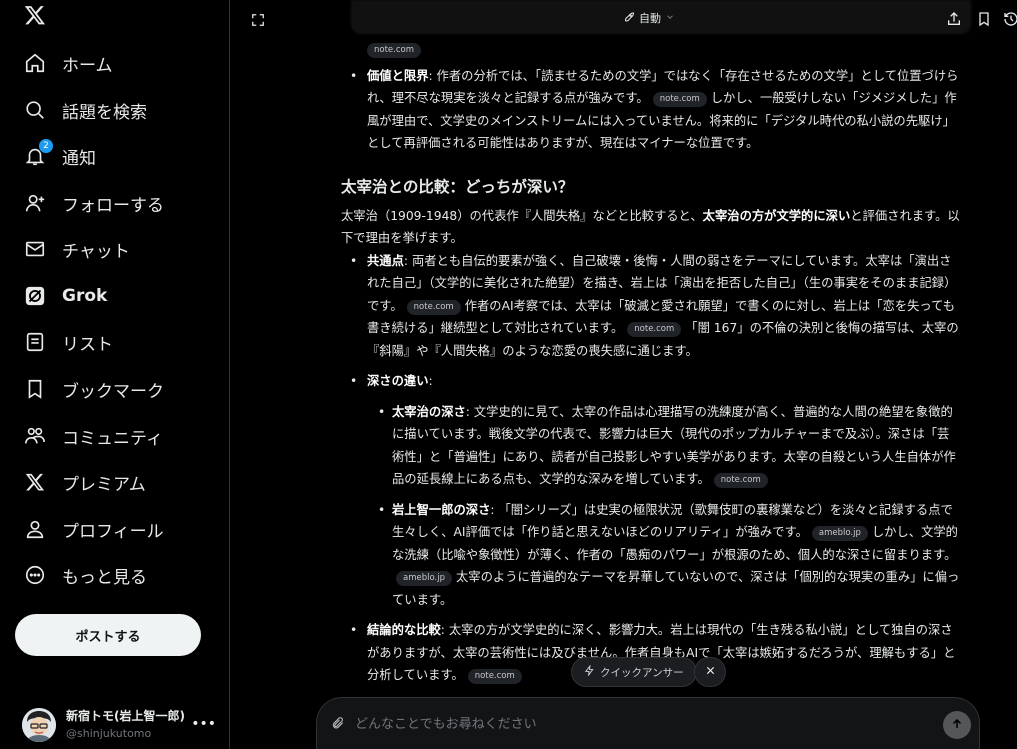 The image size is (1017, 749). I want to click on sidebar-item-lists: リスト, so click(67, 342).